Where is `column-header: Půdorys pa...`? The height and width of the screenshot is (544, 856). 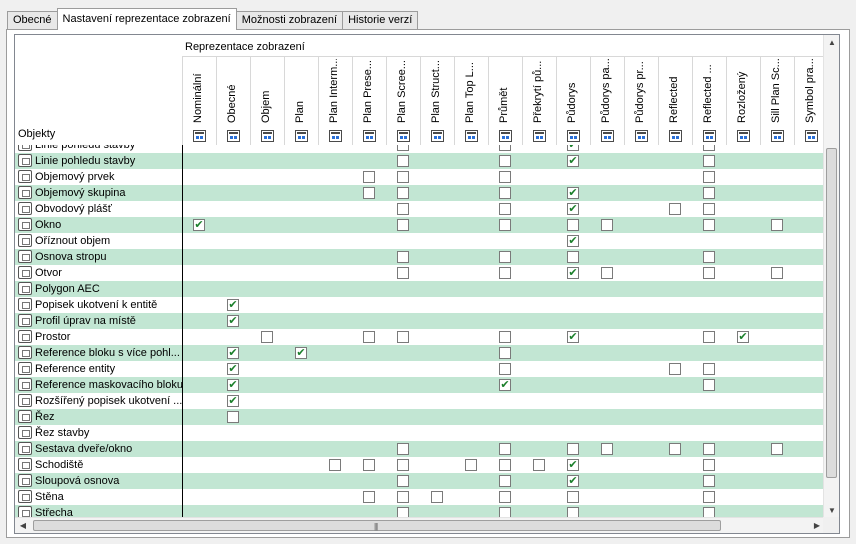 column-header: Půdorys pa... is located at coordinates (607, 101).